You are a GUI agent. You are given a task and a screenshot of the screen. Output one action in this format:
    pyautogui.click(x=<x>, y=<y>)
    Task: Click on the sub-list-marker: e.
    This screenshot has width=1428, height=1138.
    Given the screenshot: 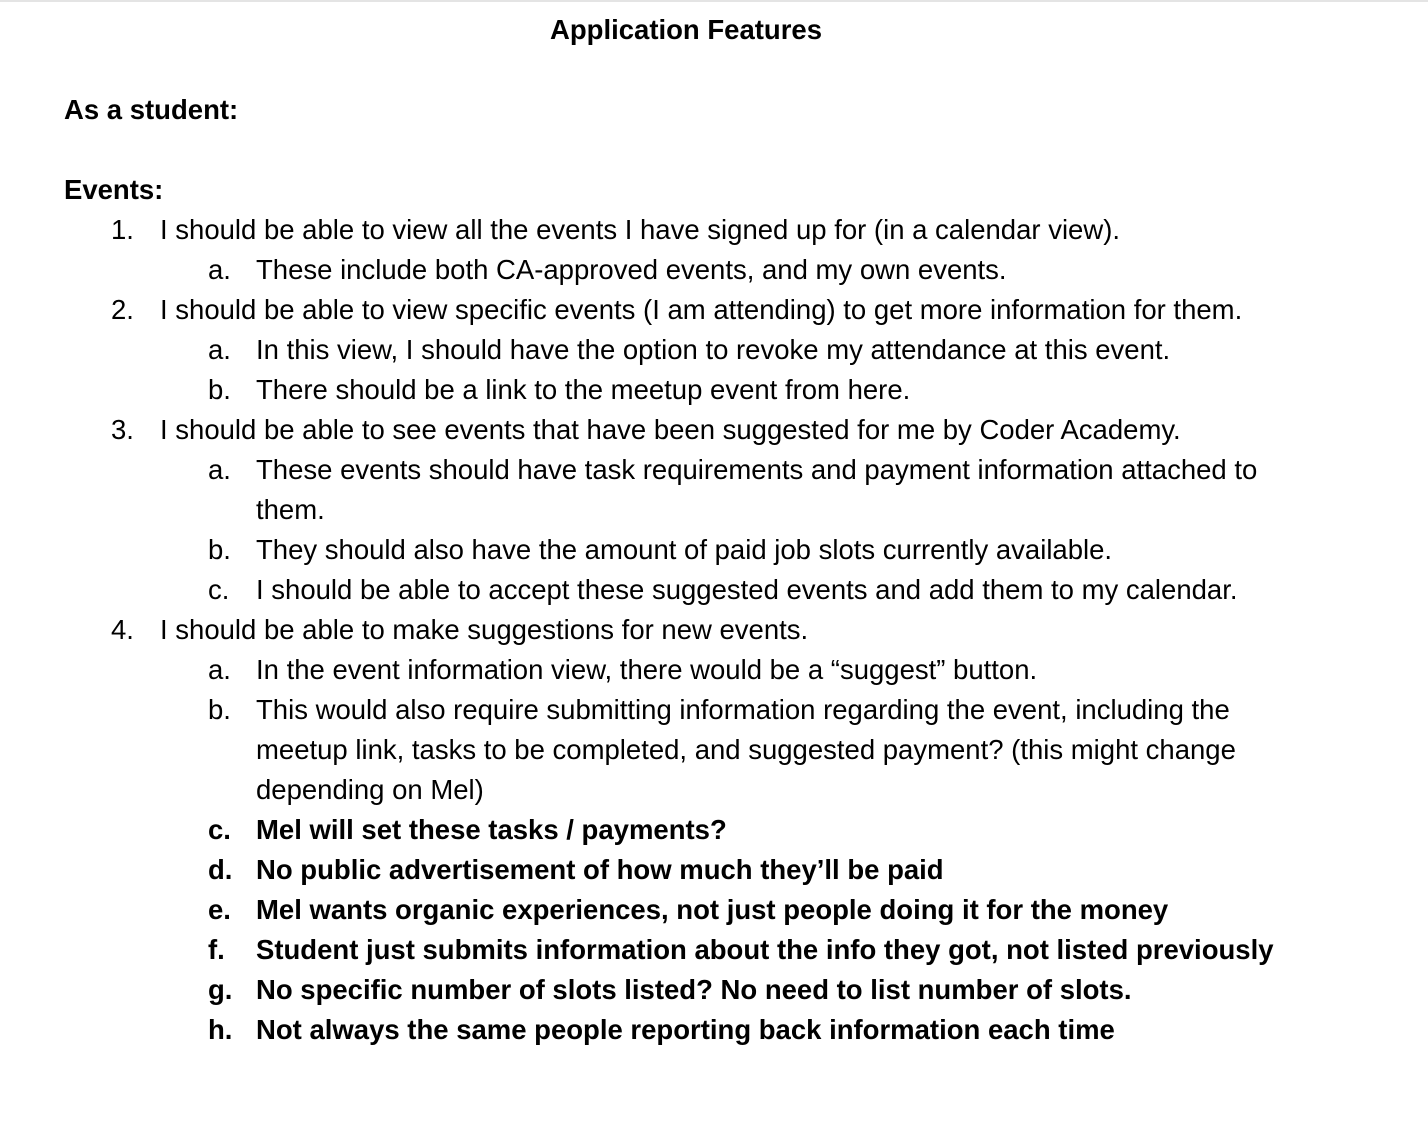 What is the action you would take?
    pyautogui.click(x=219, y=909)
    